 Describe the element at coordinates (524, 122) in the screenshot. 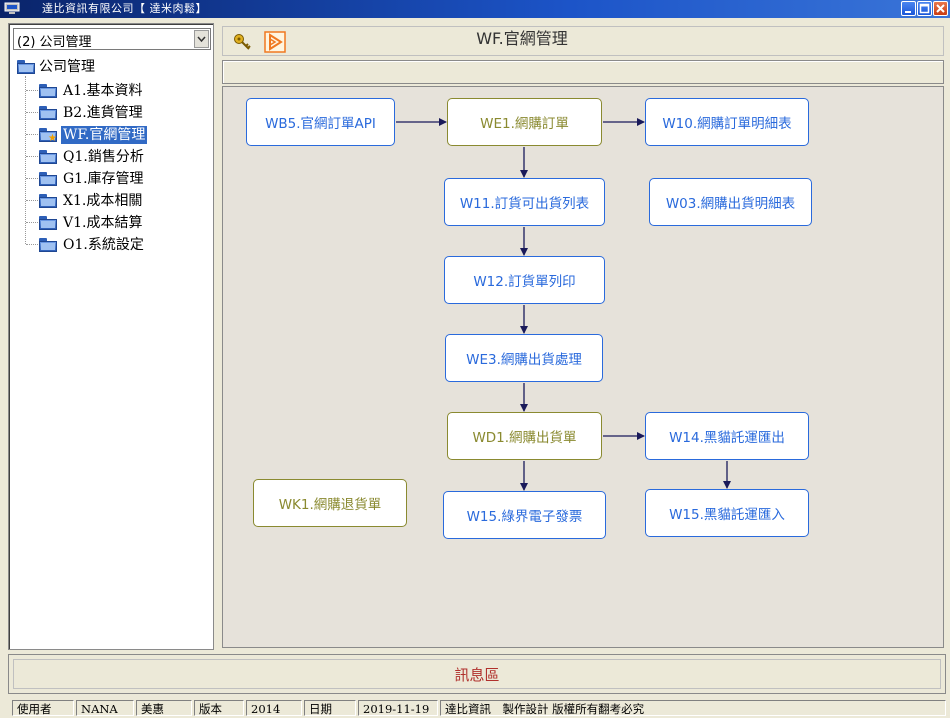

I see `flow-node-we1: WE1.網購訂單` at that location.